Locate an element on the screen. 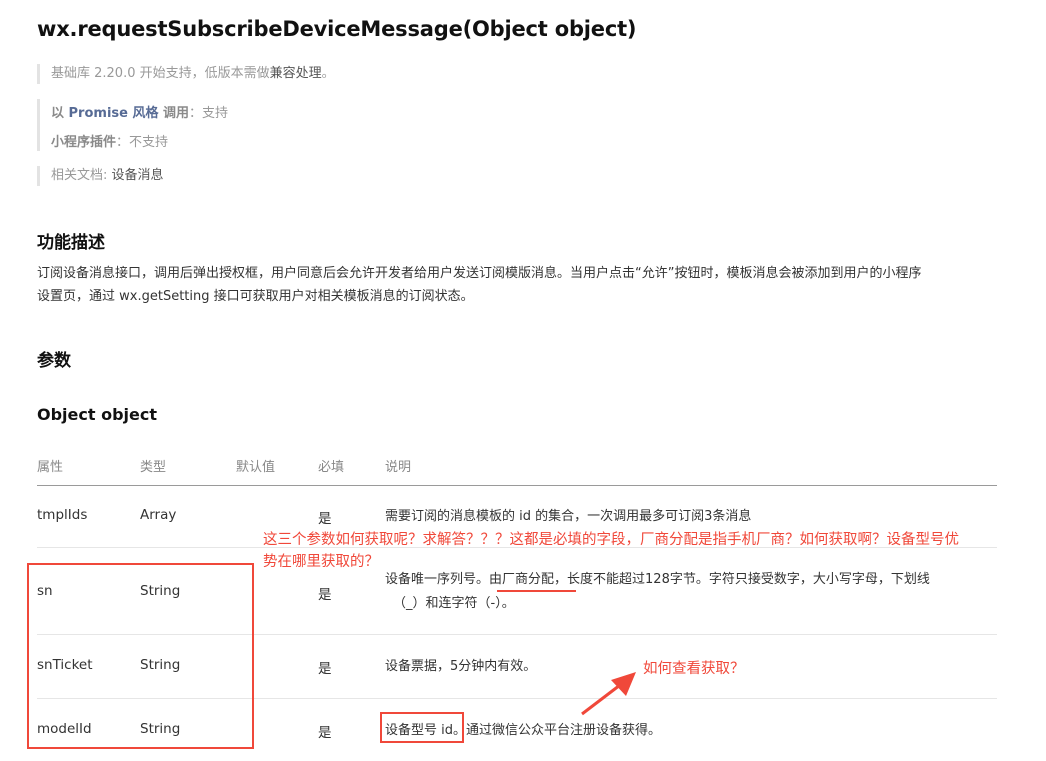  model-id-highlight-box is located at coordinates (422, 727).